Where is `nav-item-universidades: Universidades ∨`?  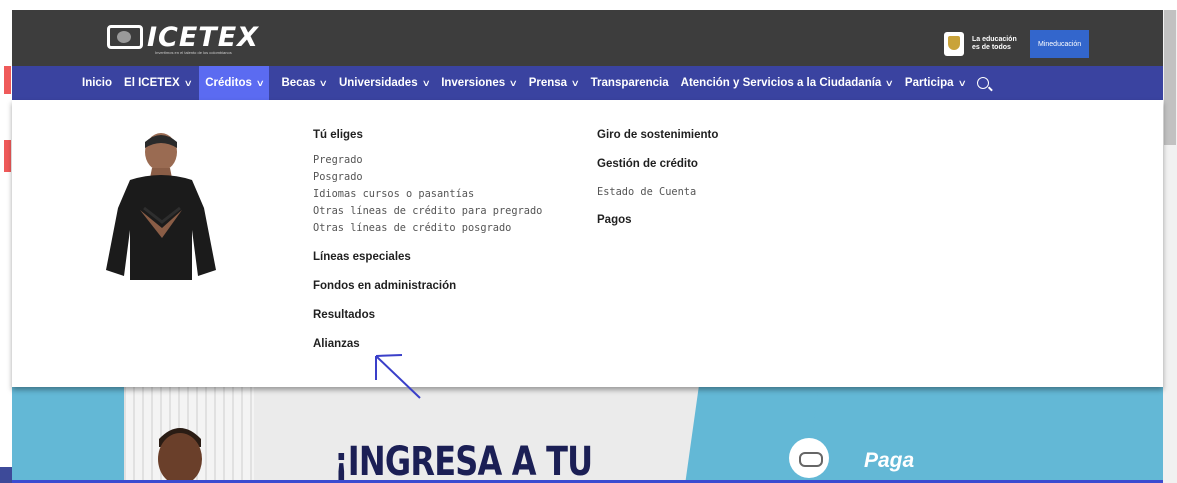 nav-item-universidades: Universidades ∨ is located at coordinates (384, 83).